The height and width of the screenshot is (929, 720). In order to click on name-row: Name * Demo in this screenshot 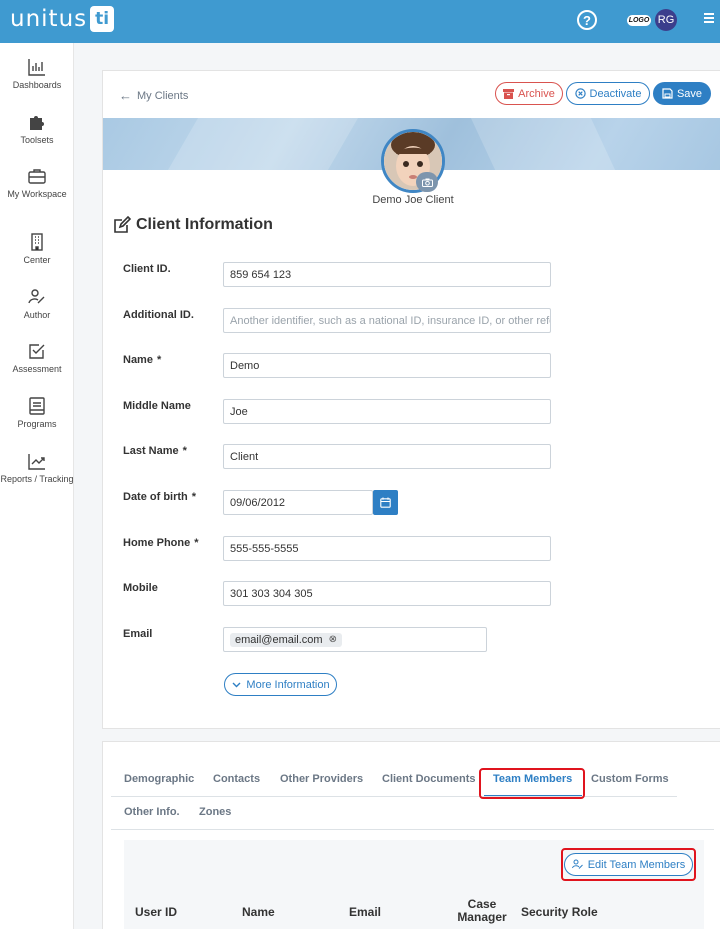, I will do `click(338, 366)`.